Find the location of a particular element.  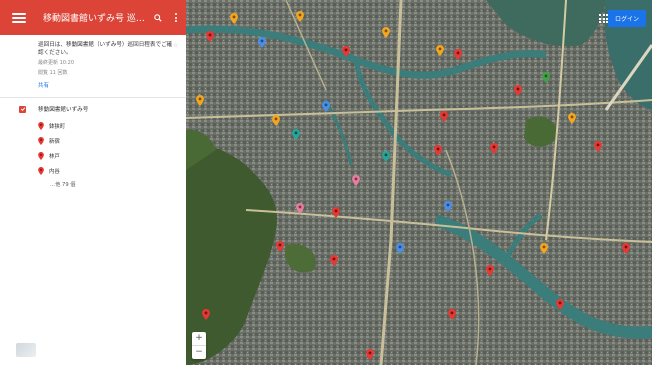

layer-items: ⌄ 鉢狭町 新宿 林戸 内谷 is located at coordinates (93, 148).